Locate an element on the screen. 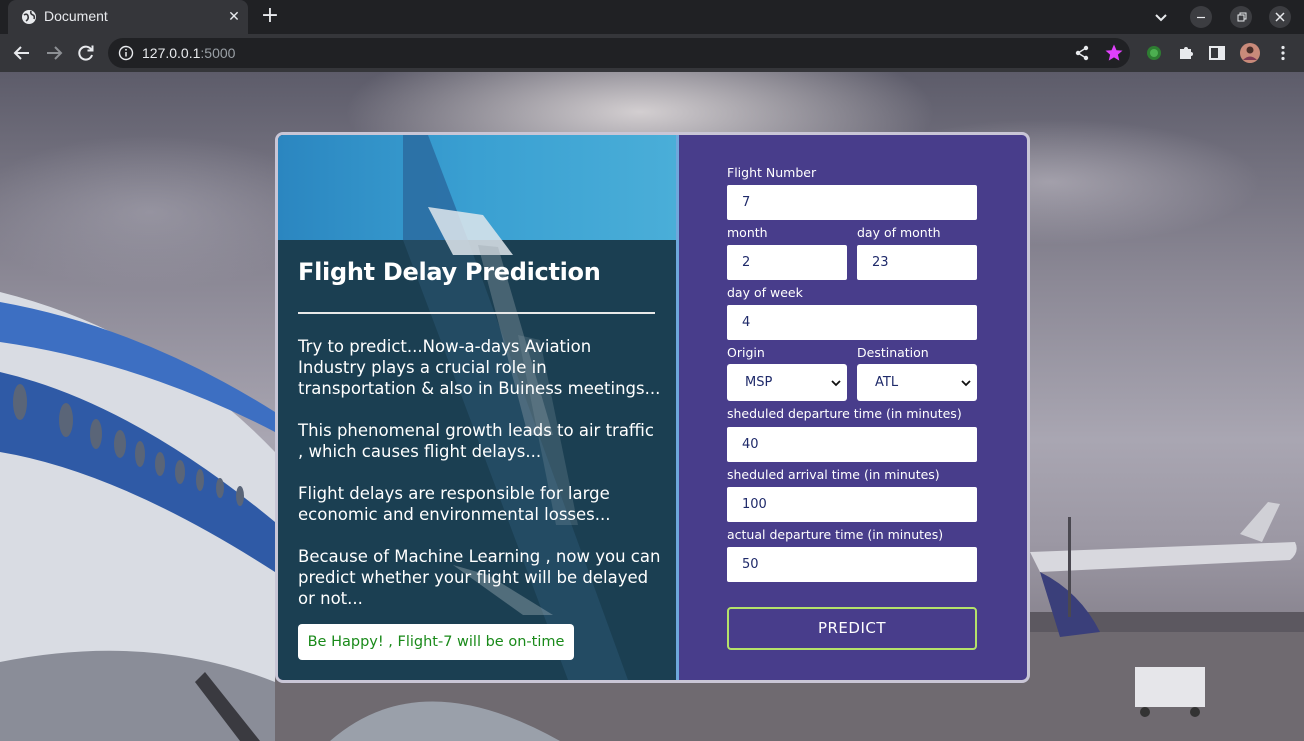  day-of-week-input: 4 is located at coordinates (852, 322).